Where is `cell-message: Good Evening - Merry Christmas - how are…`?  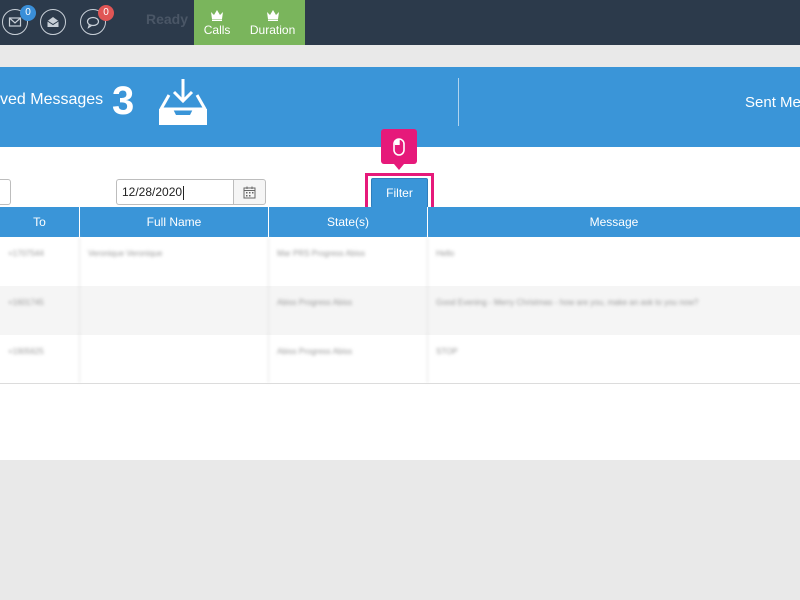
cell-message: Good Evening - Merry Christmas - how are… is located at coordinates (567, 302).